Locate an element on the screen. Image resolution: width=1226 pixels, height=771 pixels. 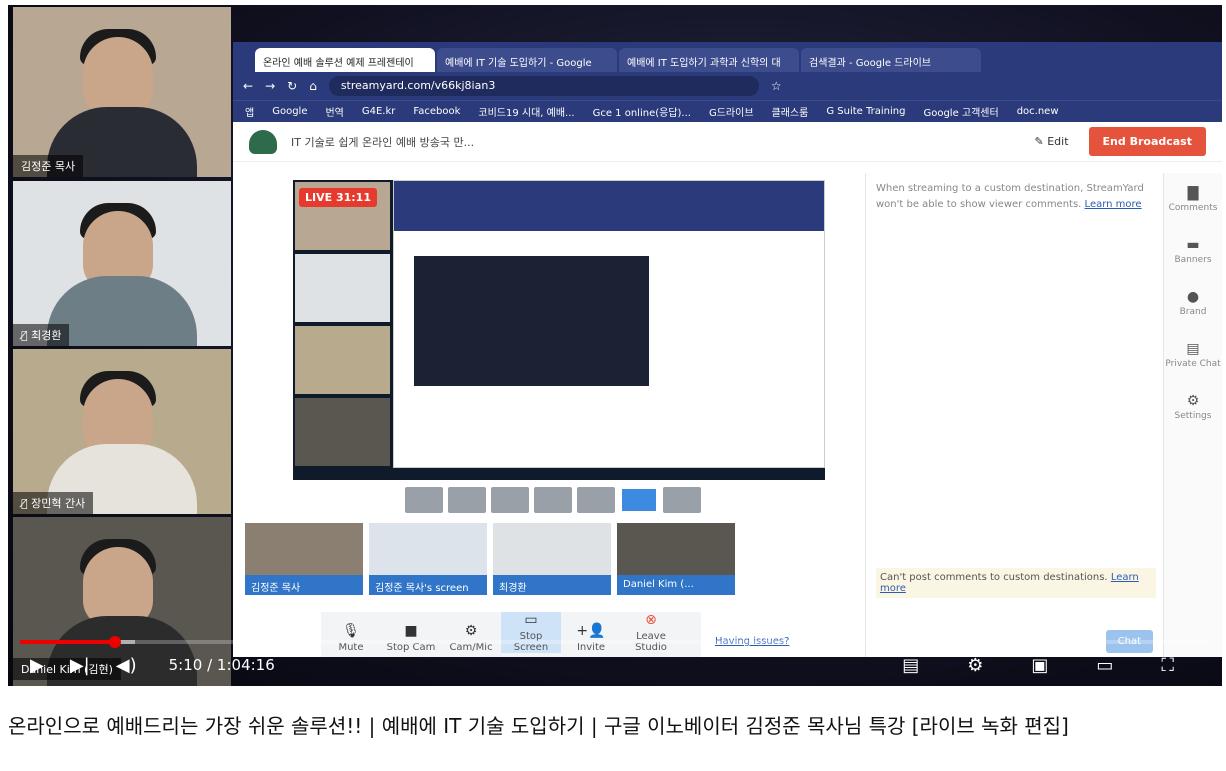
shared-screen-header is located at coordinates (609, 206).